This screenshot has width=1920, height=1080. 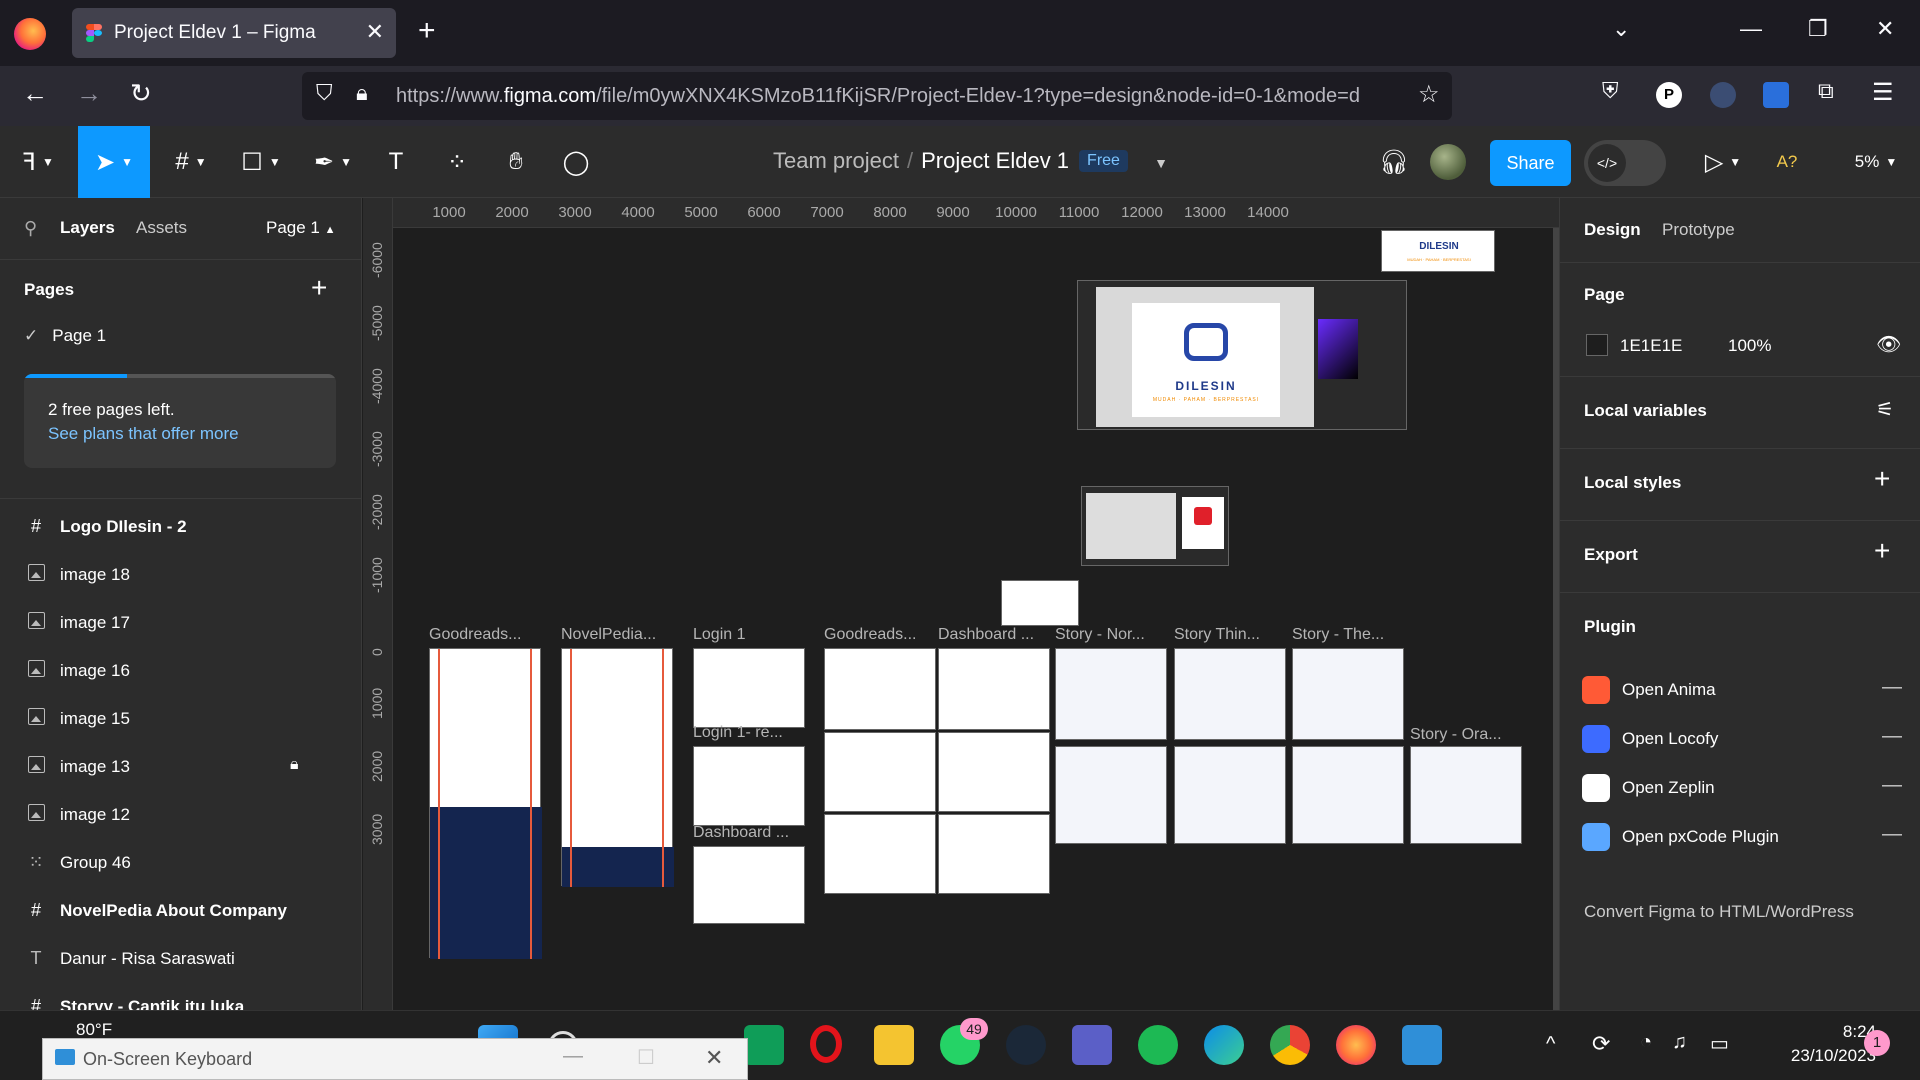 I want to click on tab-prototype: Prototype, so click(x=1698, y=230).